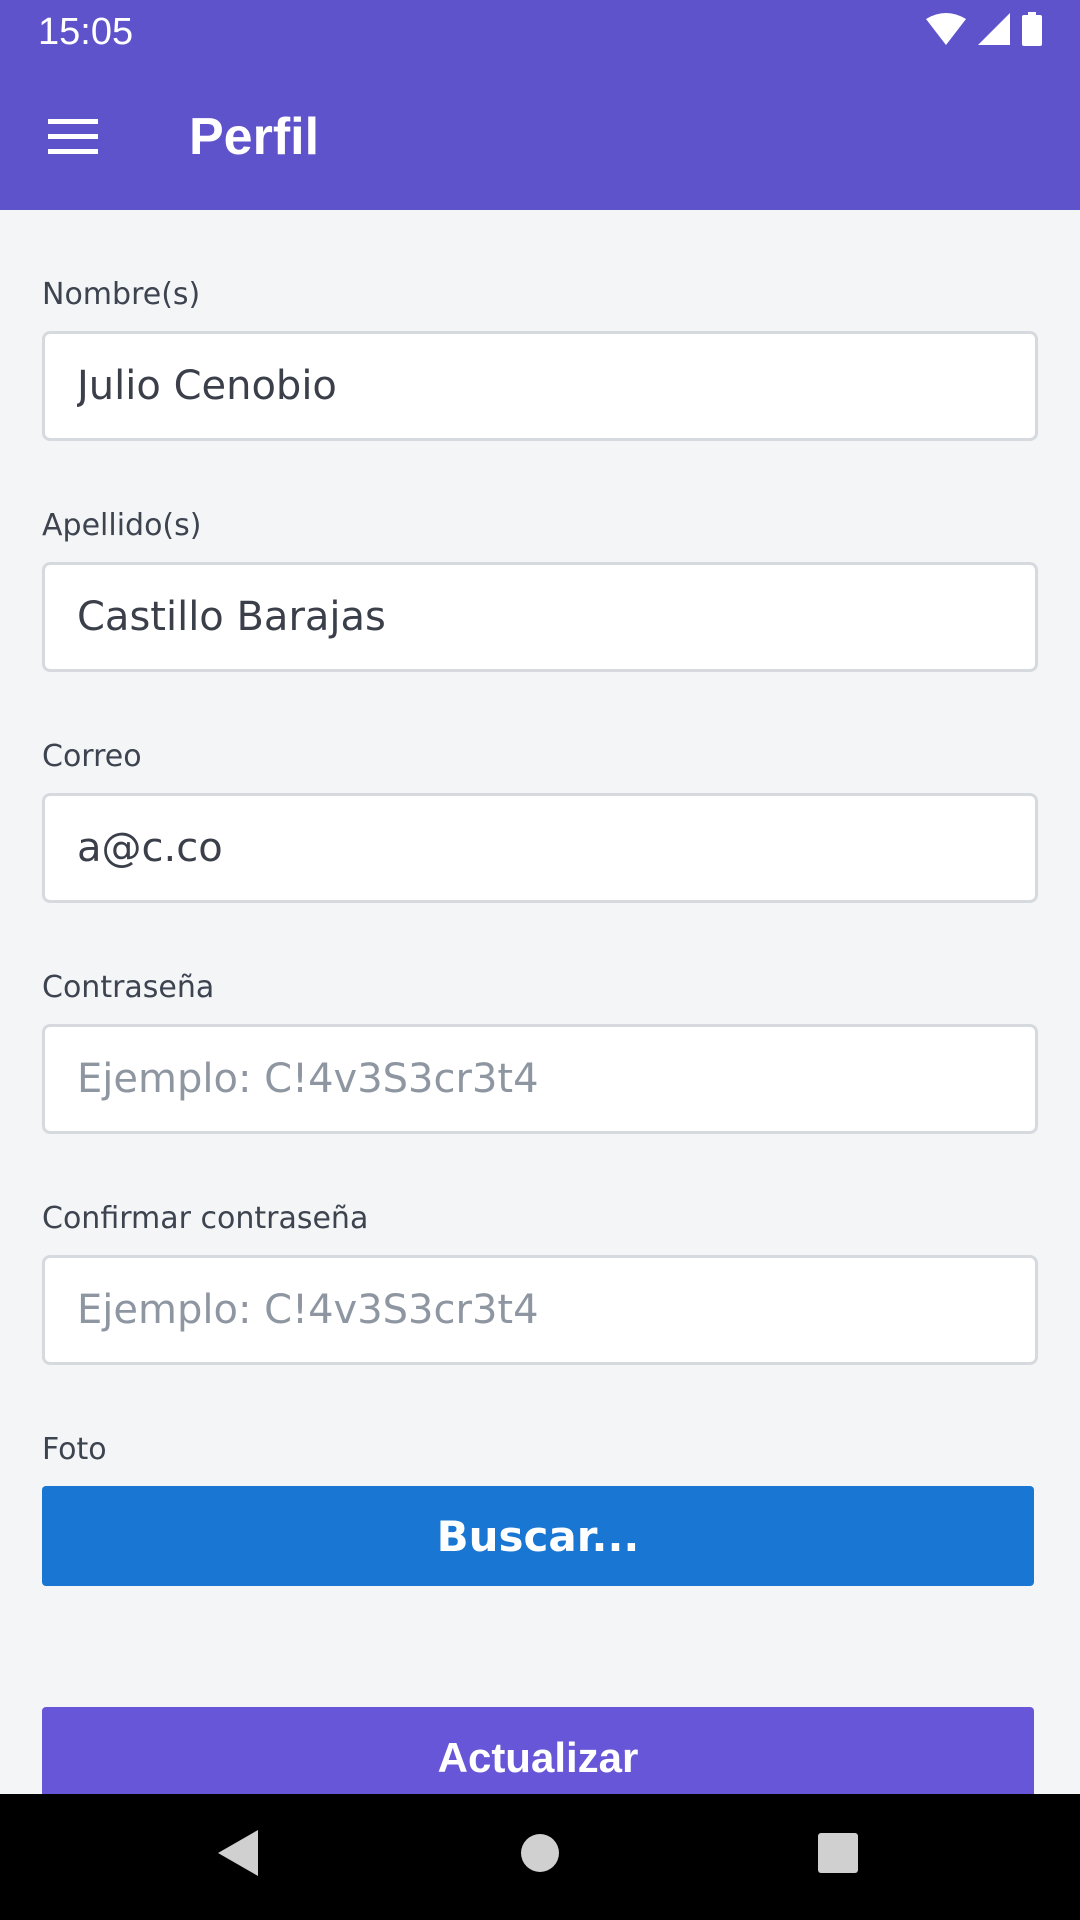  Describe the element at coordinates (1032, 31) in the screenshot. I see `battery-icon` at that location.